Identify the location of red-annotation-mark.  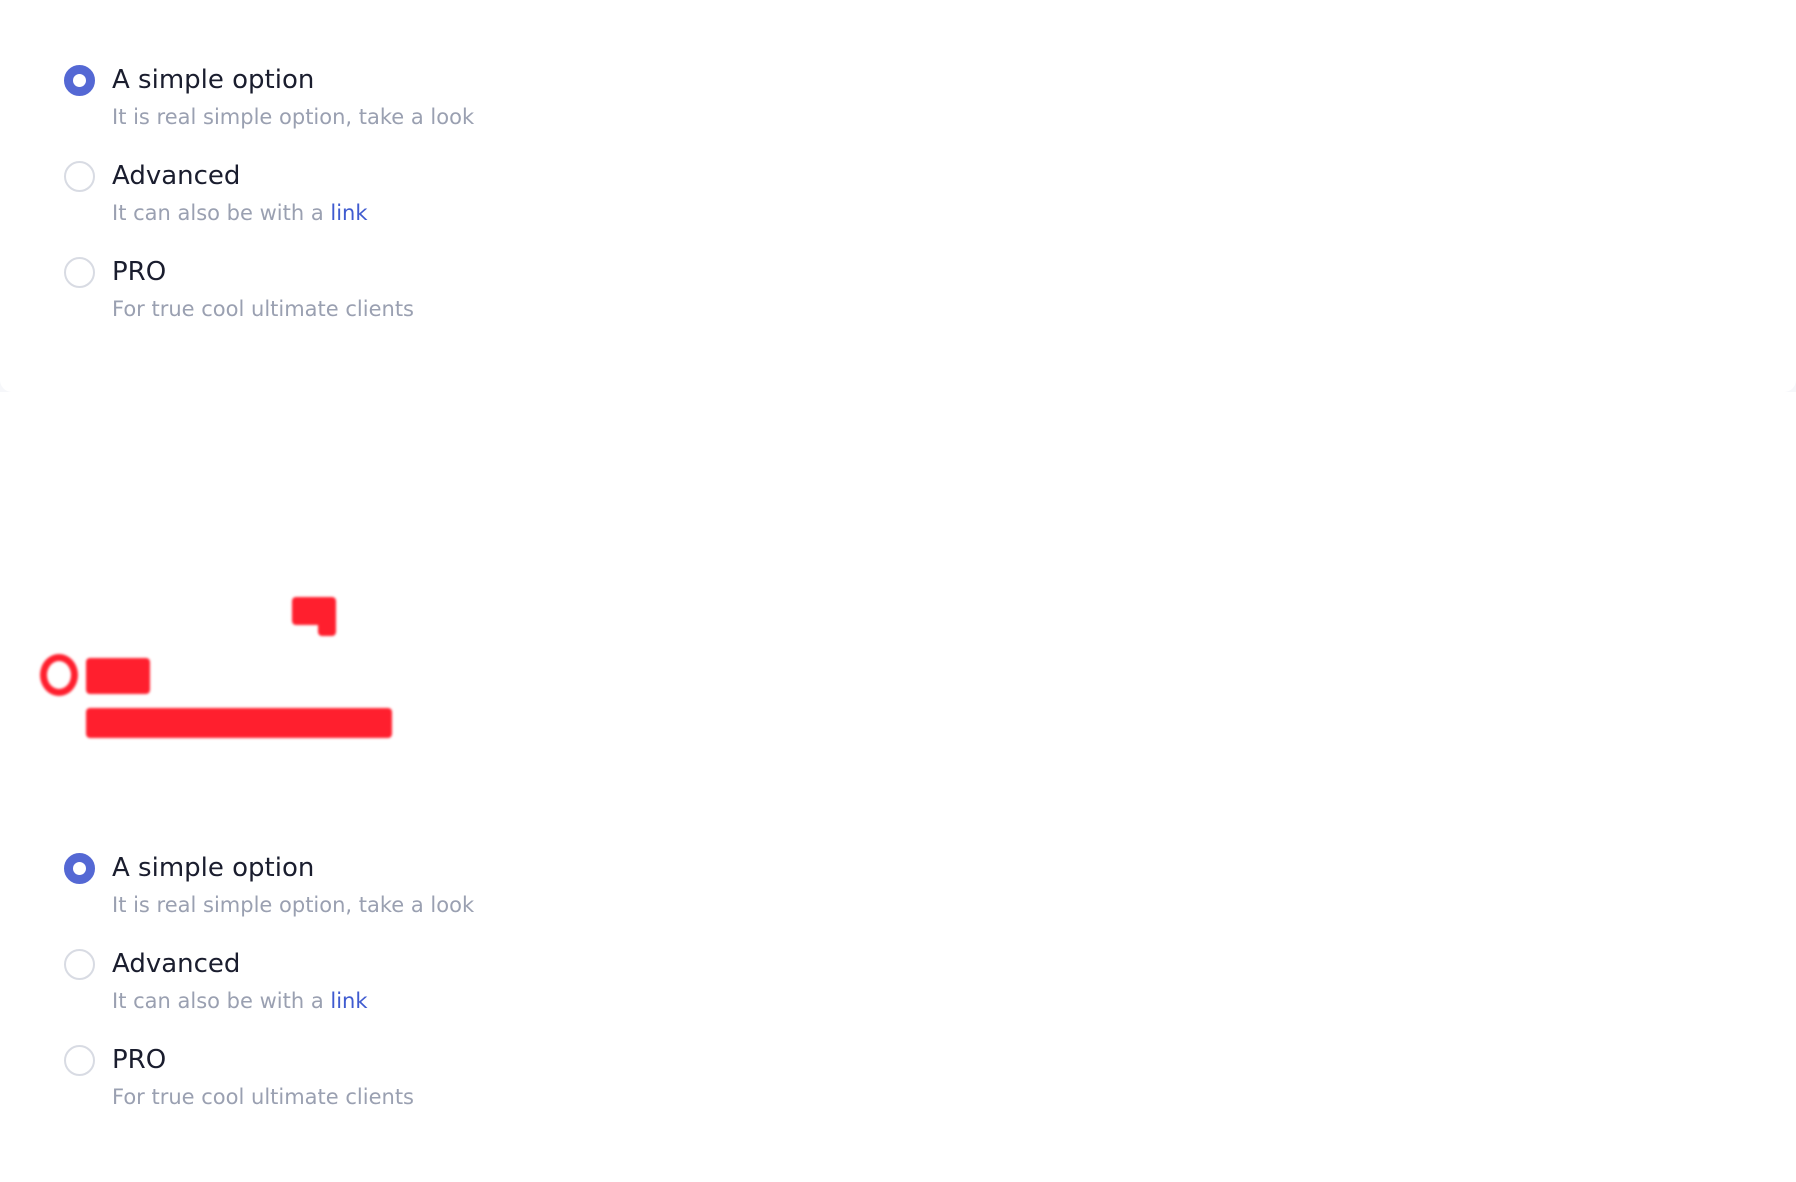
(210, 592).